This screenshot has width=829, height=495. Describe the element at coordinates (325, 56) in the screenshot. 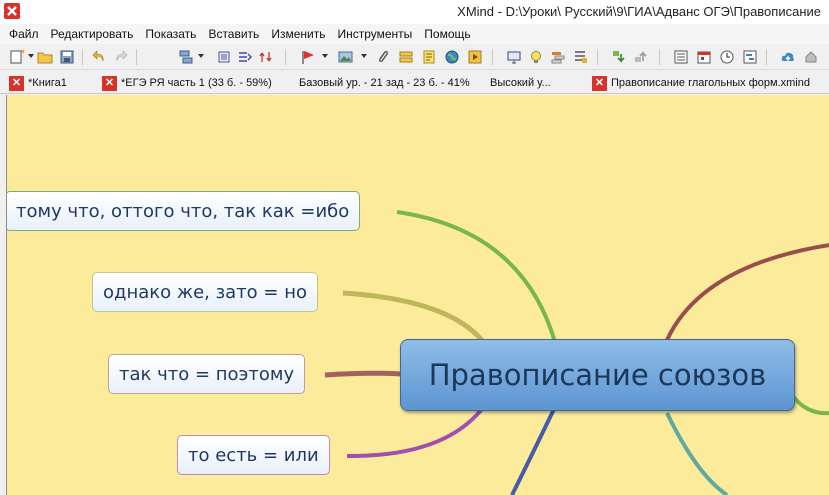

I see `marker-dropdown-icon` at that location.